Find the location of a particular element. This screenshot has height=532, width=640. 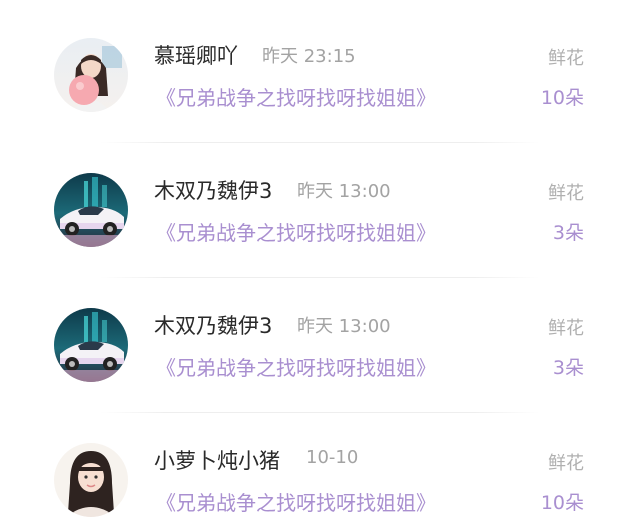

girl-balloon-avatar-icon is located at coordinates (91, 75).